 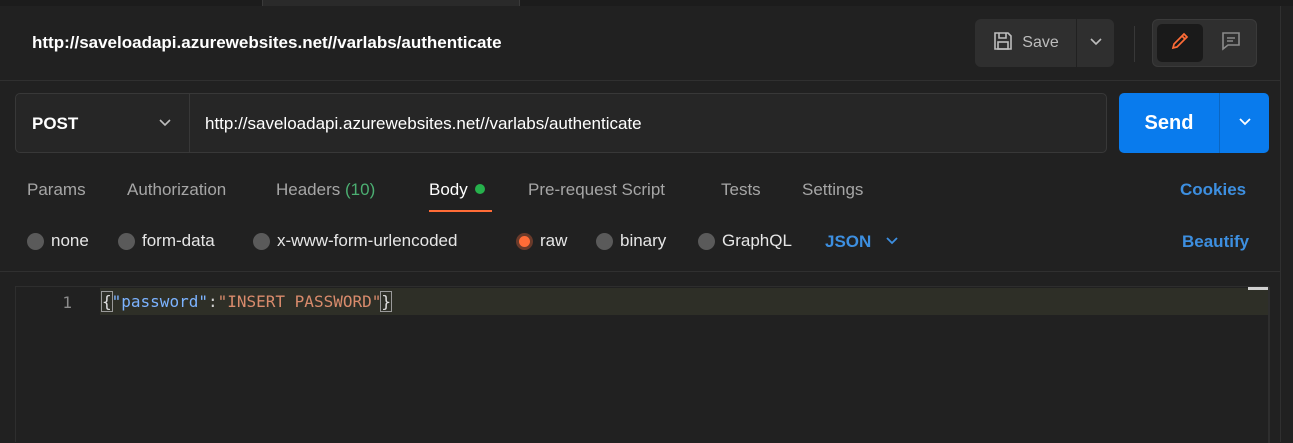 I want to click on send-button: Send, so click(x=1169, y=123).